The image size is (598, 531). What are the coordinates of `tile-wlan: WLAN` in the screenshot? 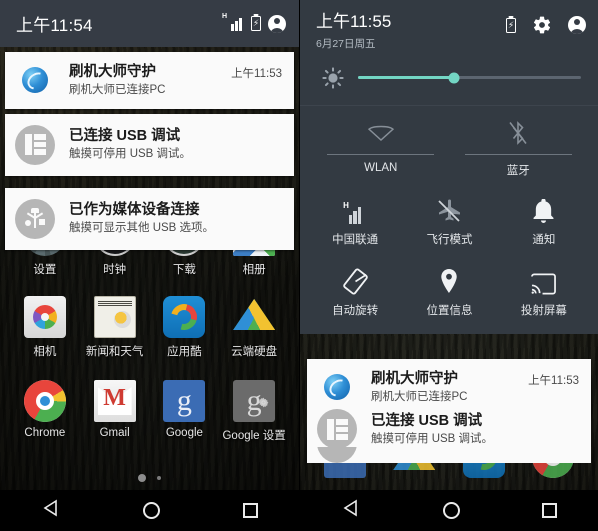 It's located at (381, 147).